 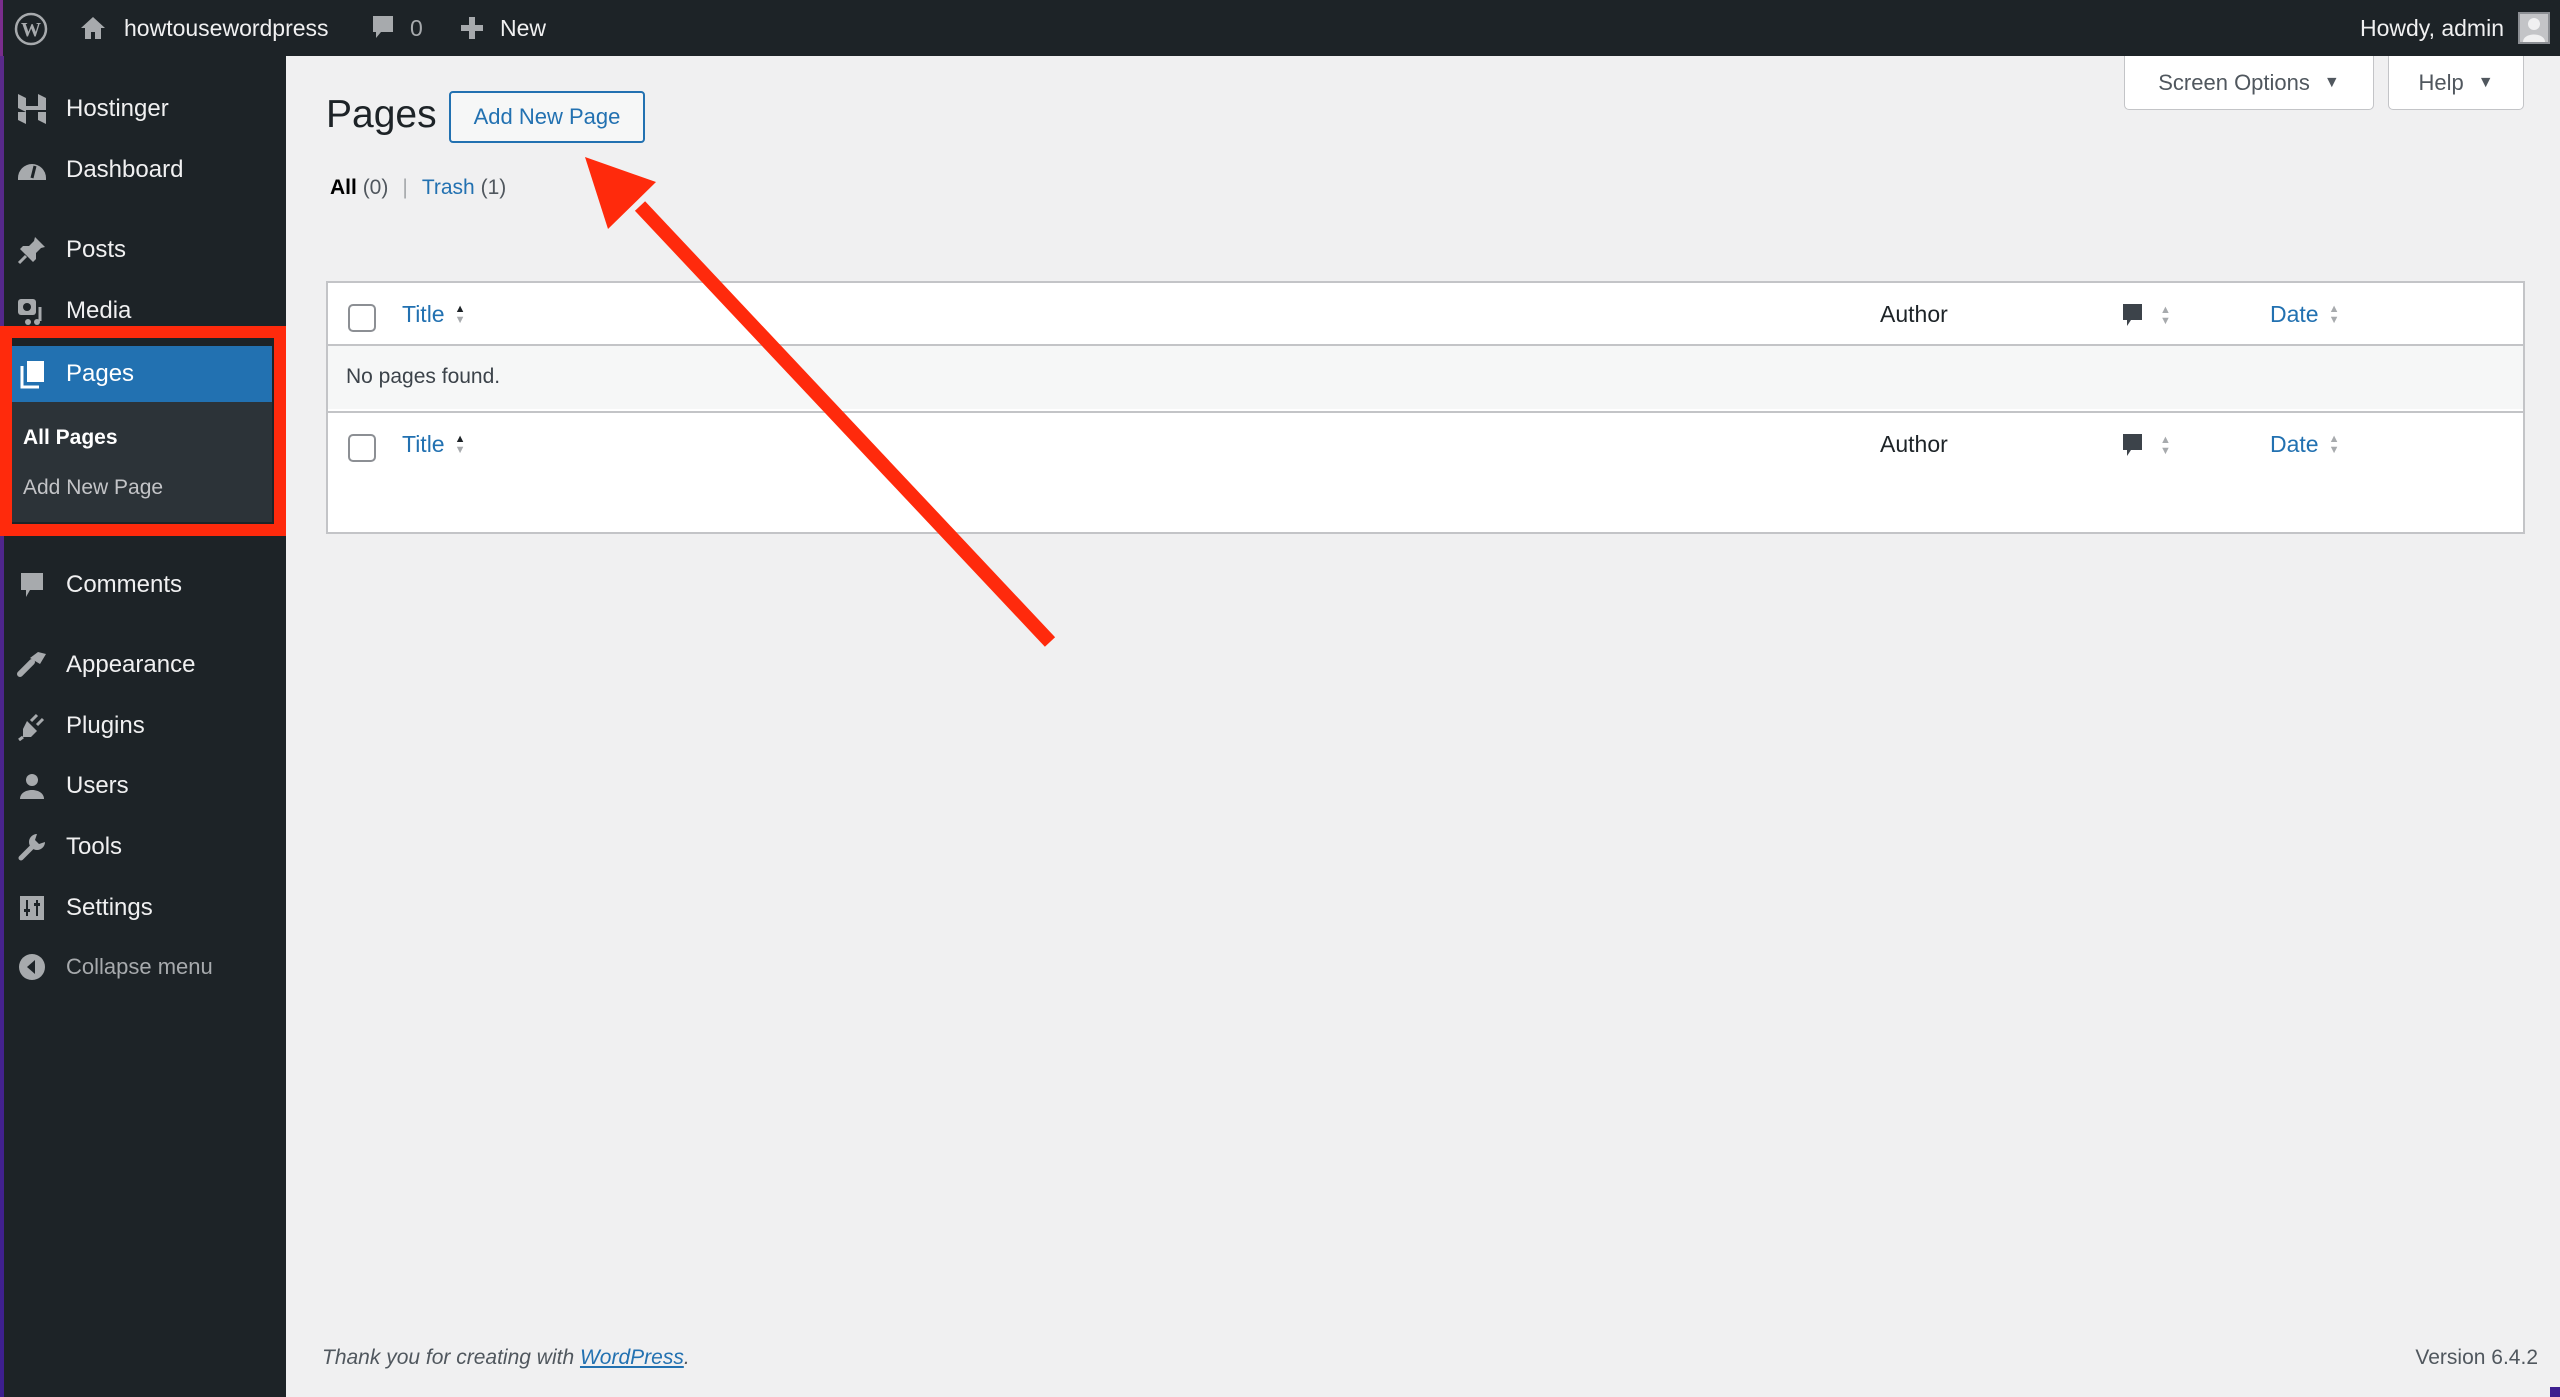 I want to click on filter-all-label: All, so click(x=343, y=187).